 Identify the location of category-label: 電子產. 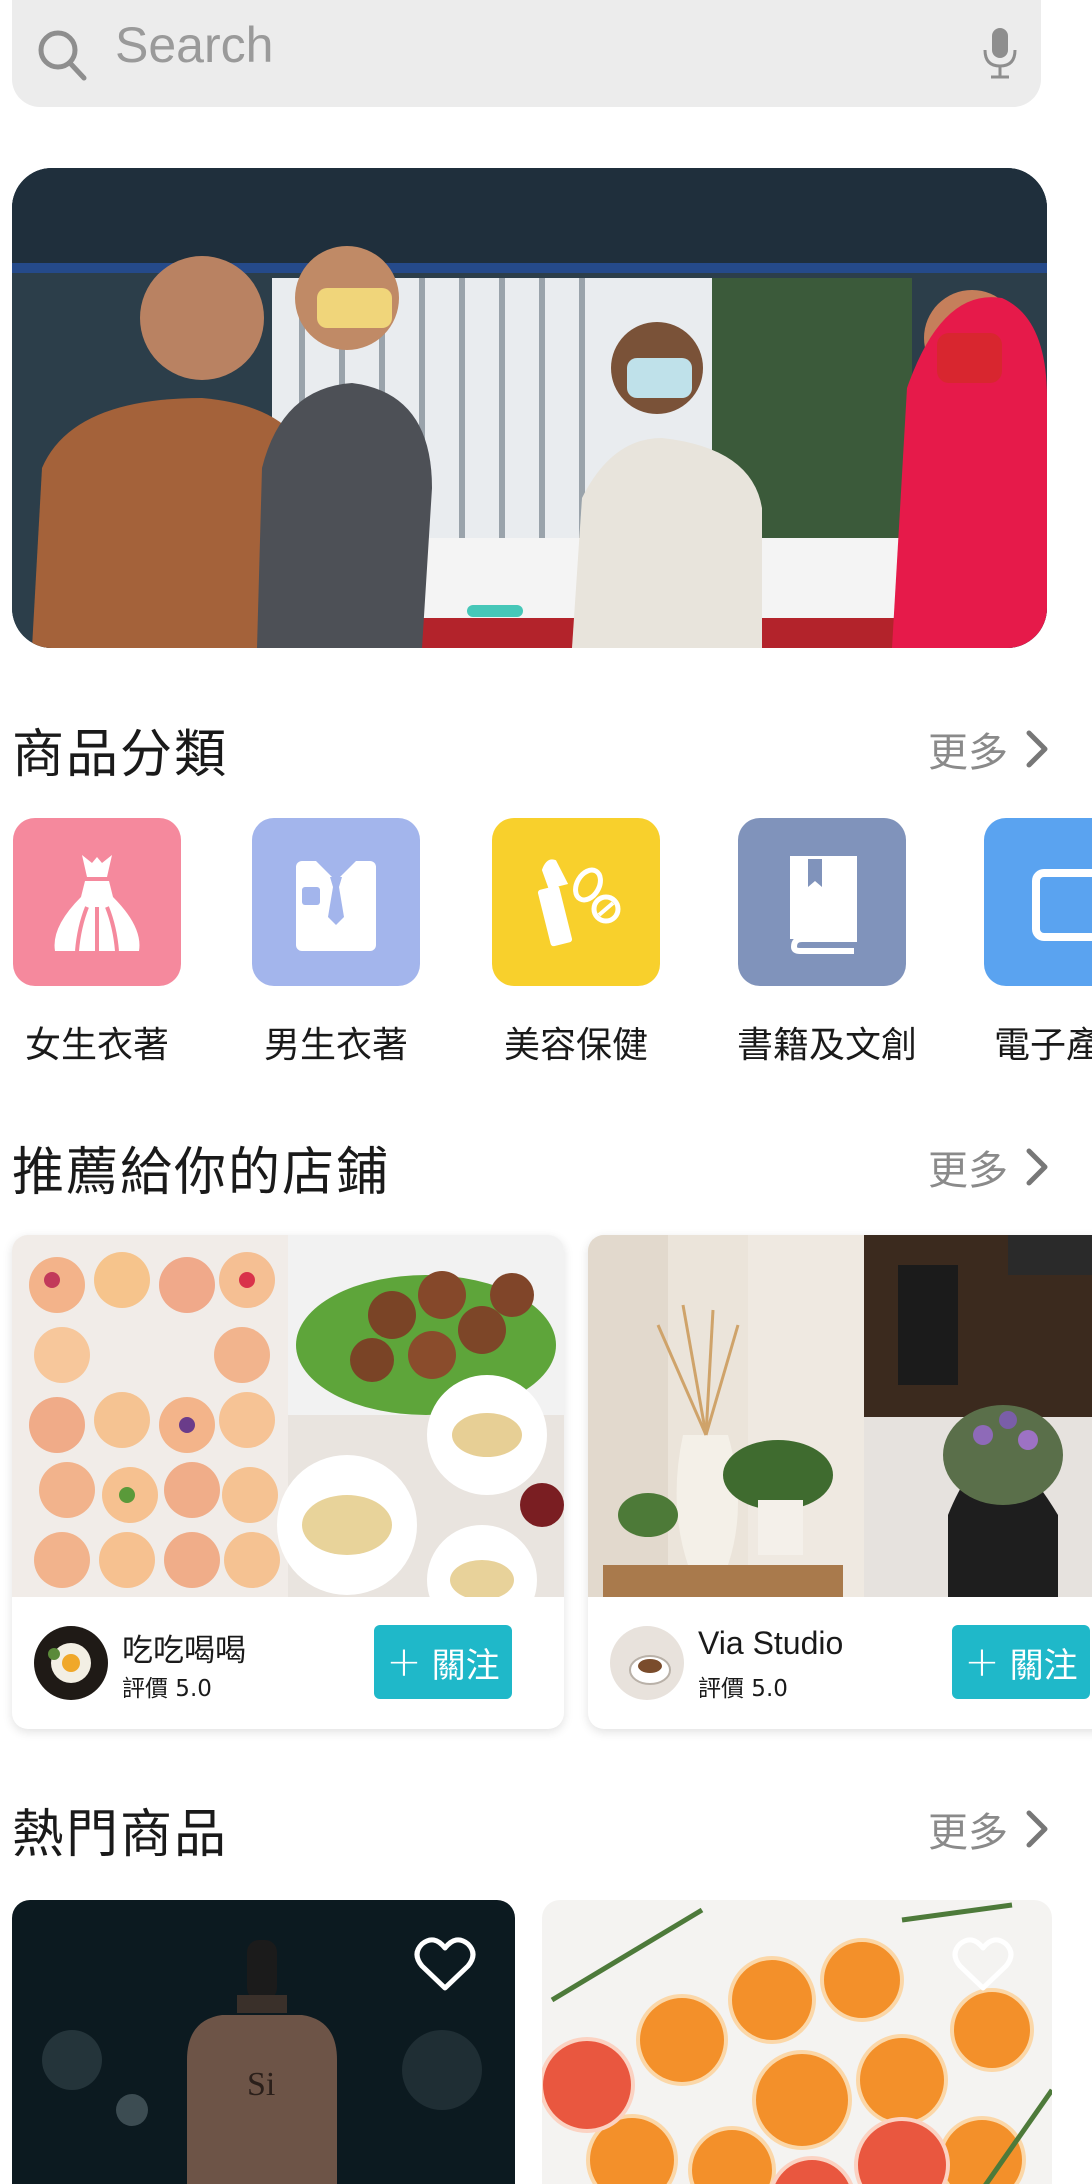
(1043, 1045).